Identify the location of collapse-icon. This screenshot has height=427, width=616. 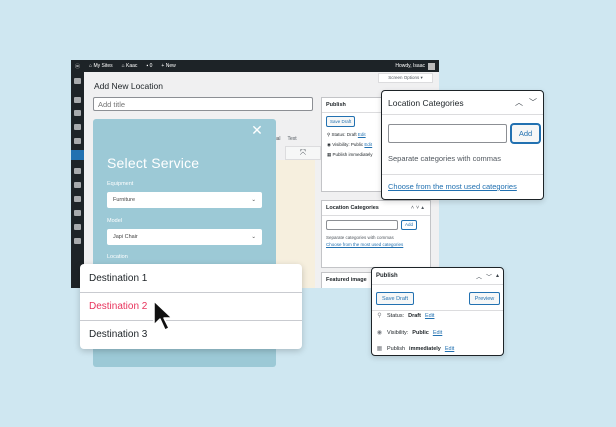
(77, 241).